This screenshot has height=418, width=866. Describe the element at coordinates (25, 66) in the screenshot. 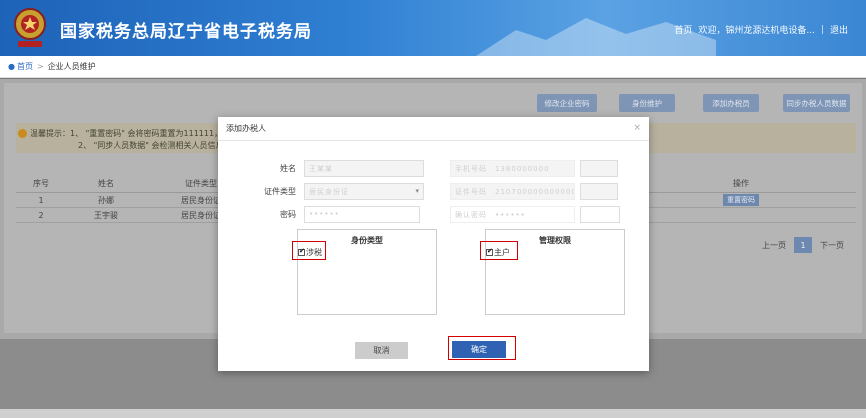

I see `breadcrumb-home: 首页` at that location.